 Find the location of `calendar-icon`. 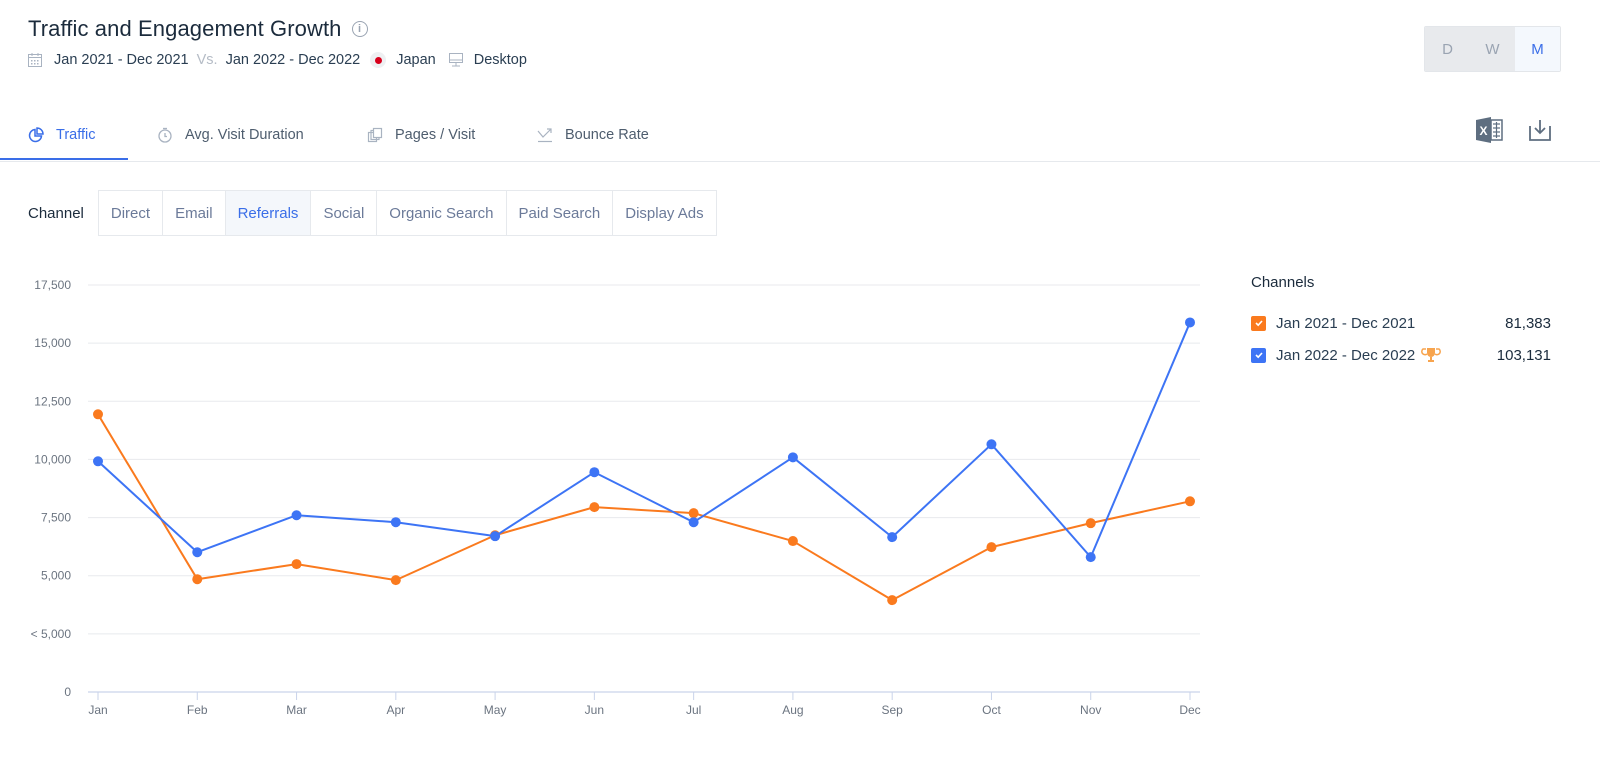

calendar-icon is located at coordinates (35, 60).